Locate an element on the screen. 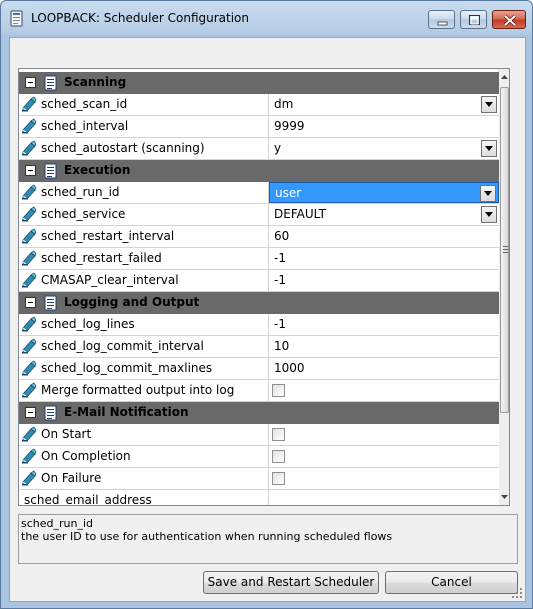  property-value-cell: DEFAULT is located at coordinates (384, 214).